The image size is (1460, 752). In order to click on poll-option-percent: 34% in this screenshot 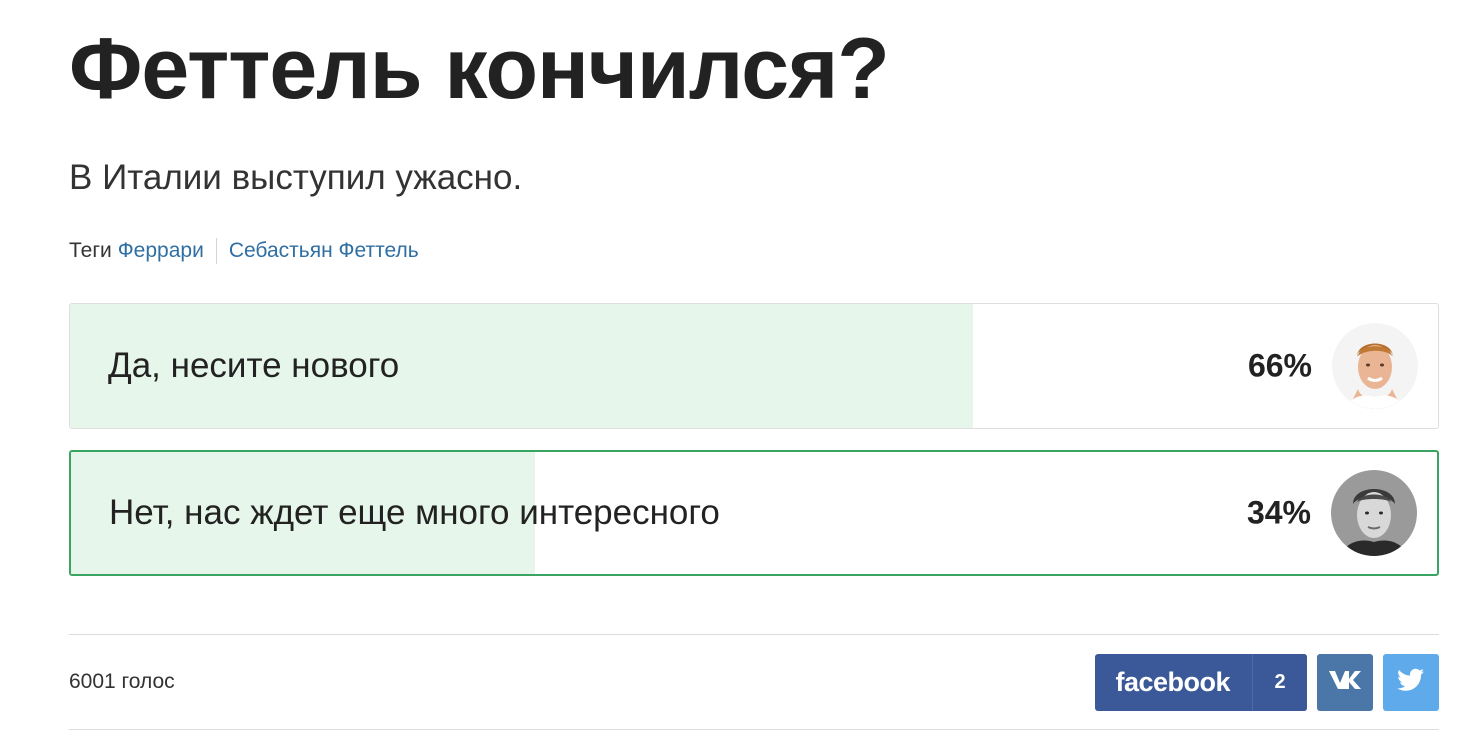, I will do `click(1278, 512)`.